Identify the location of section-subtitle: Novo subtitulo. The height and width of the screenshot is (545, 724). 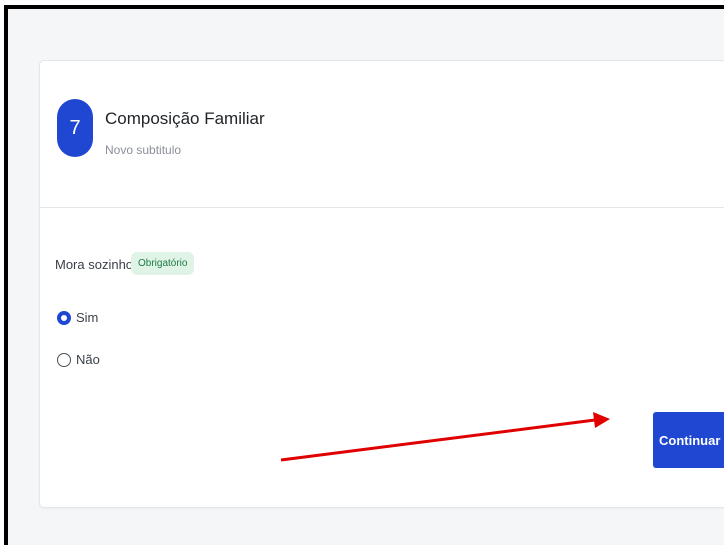
(143, 150).